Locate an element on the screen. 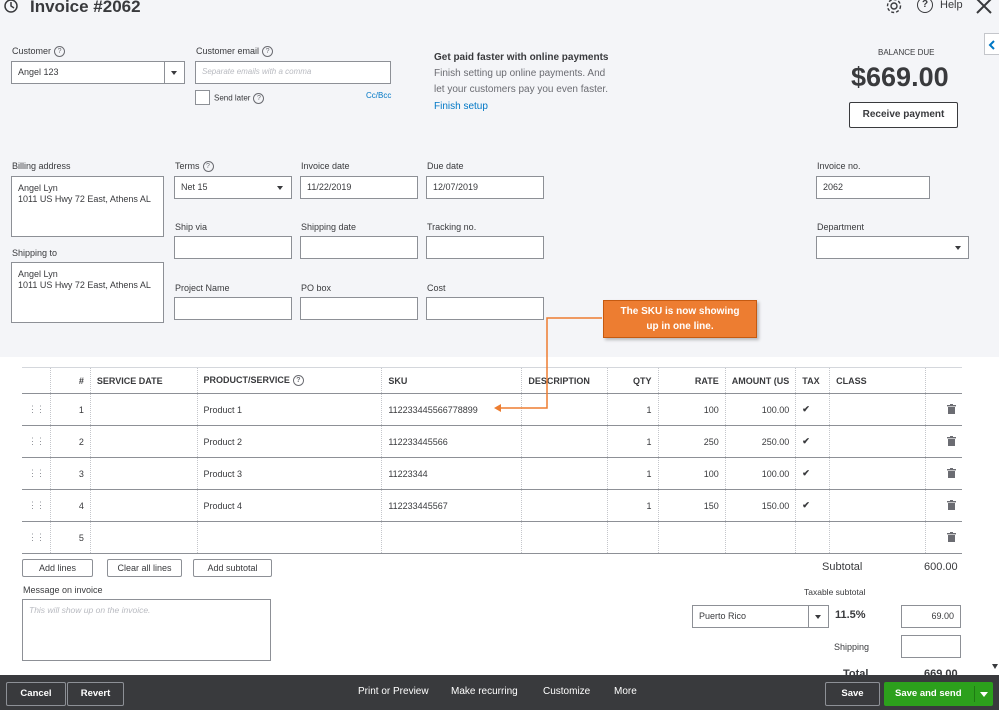 The width and height of the screenshot is (999, 710). po-box-input is located at coordinates (359, 308).